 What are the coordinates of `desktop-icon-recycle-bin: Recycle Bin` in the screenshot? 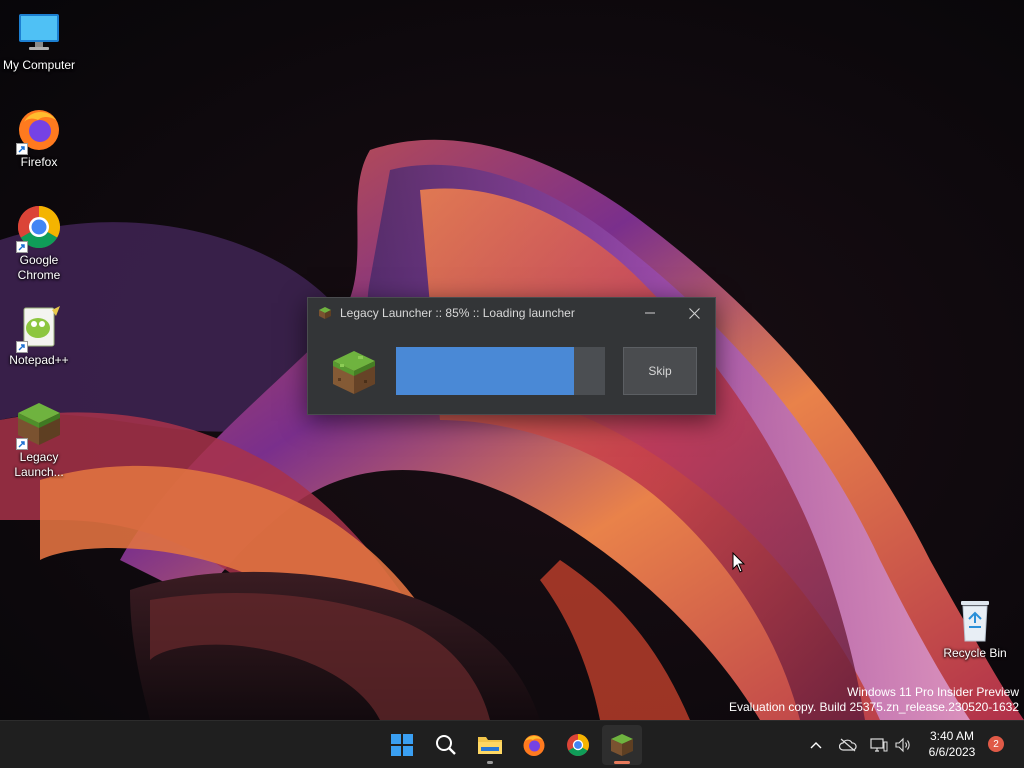 It's located at (975, 628).